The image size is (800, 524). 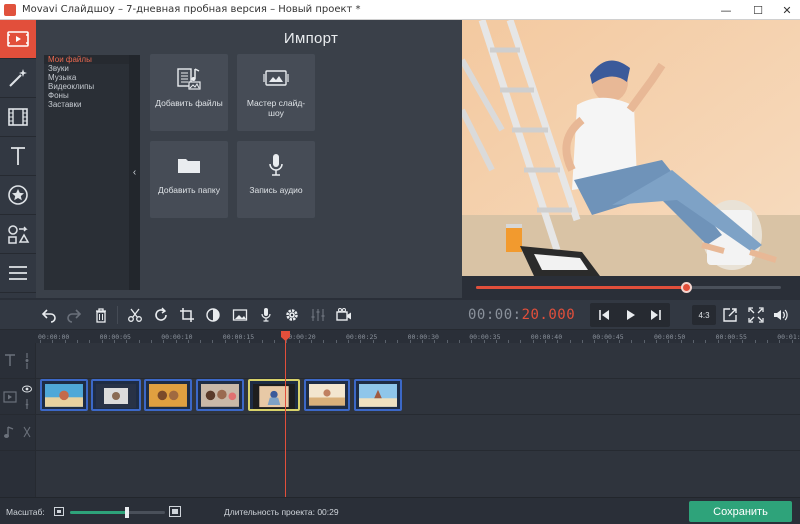 I want to click on maximize-button: ☐, so click(x=758, y=10).